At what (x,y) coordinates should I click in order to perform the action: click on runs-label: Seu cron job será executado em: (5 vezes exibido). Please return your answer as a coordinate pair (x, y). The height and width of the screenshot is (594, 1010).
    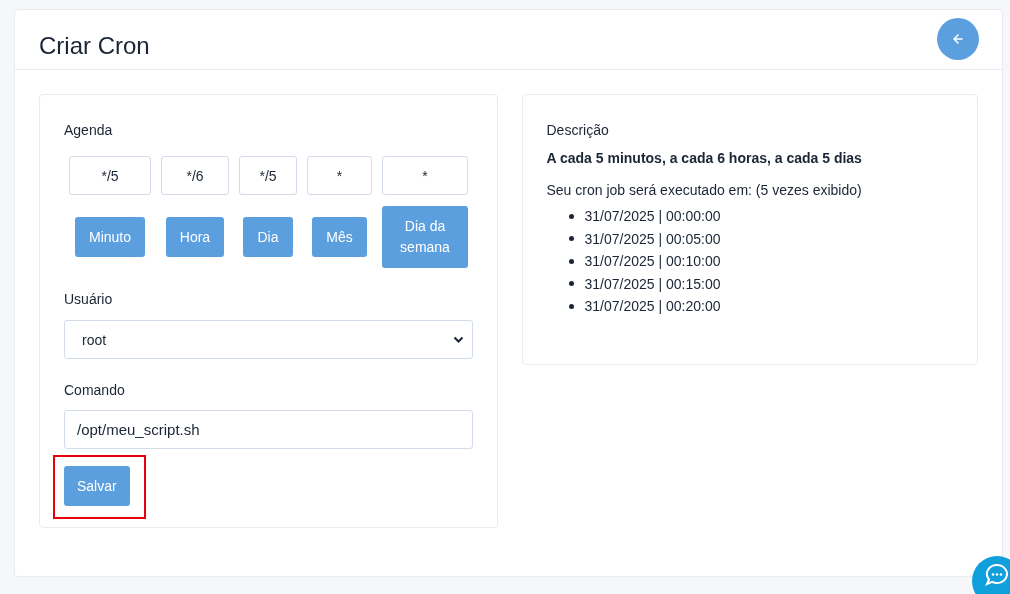
    Looking at the image, I should click on (704, 190).